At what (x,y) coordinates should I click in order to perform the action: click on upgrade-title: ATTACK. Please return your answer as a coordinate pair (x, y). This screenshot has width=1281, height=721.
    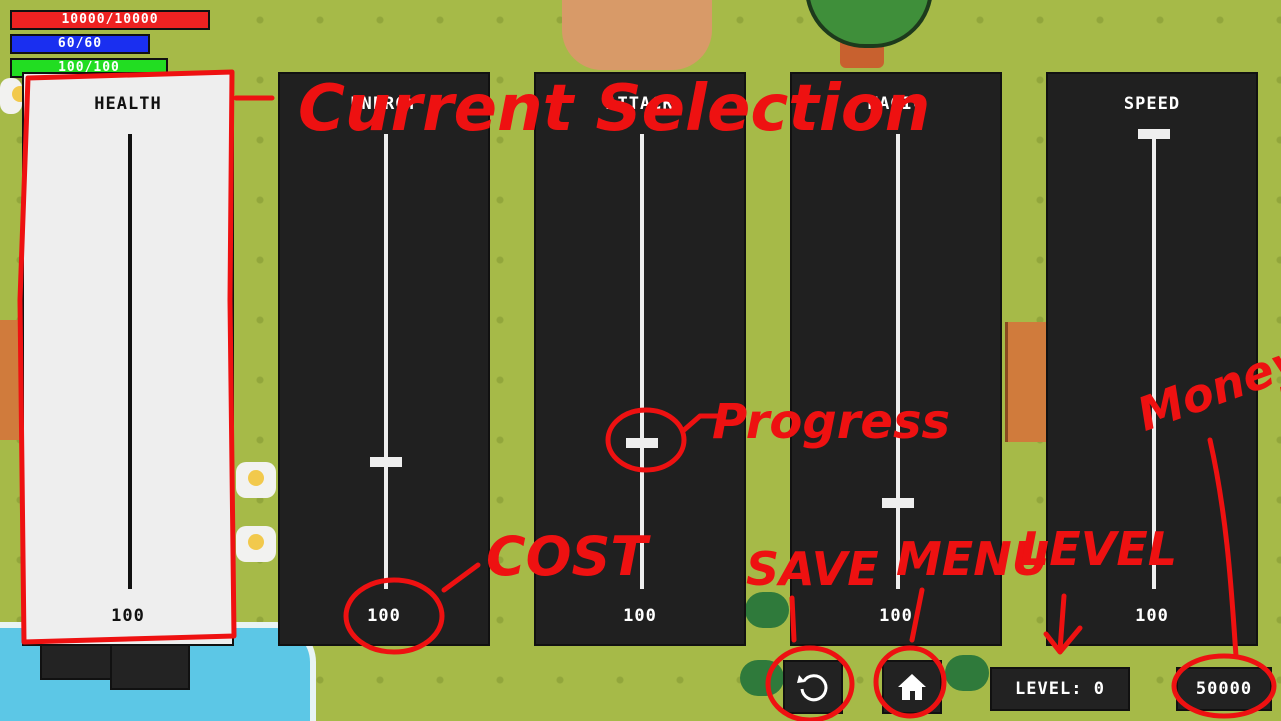
    Looking at the image, I should click on (640, 104).